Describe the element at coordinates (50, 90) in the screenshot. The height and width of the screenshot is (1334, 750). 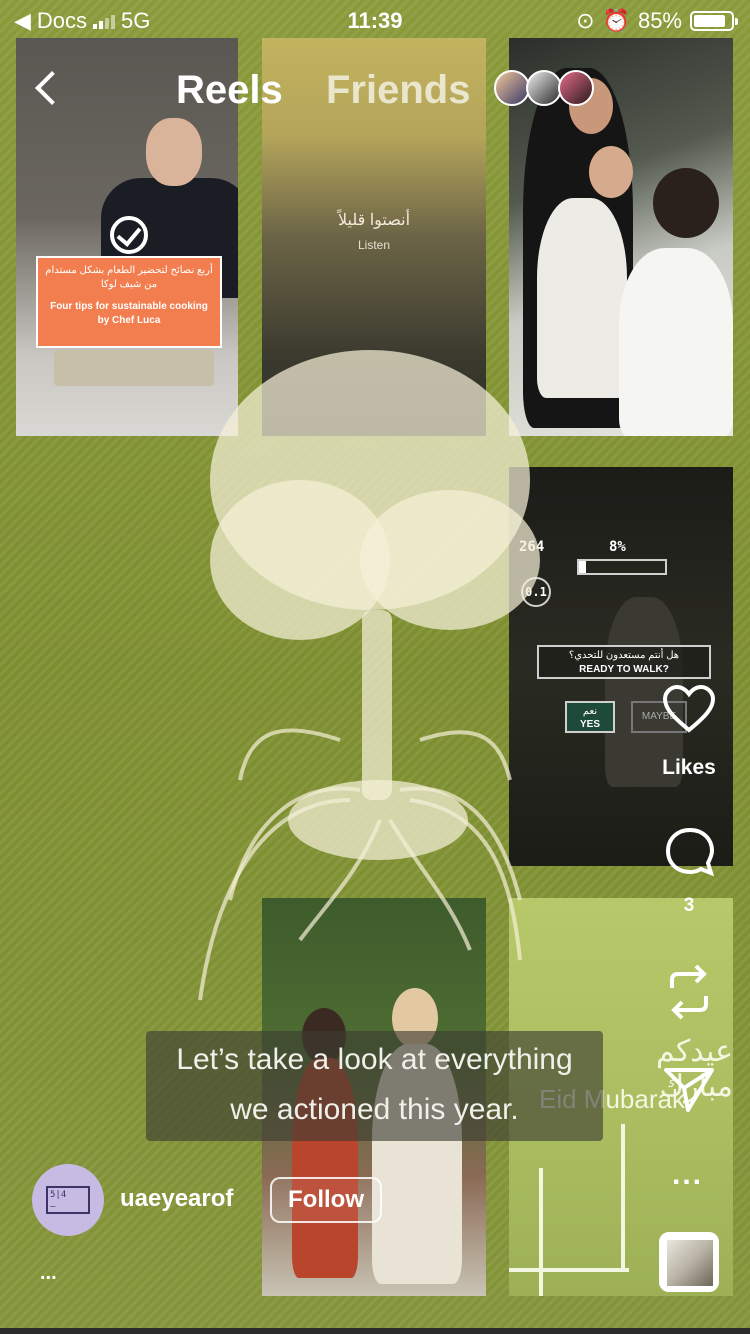
I see `chevron-left-icon` at that location.